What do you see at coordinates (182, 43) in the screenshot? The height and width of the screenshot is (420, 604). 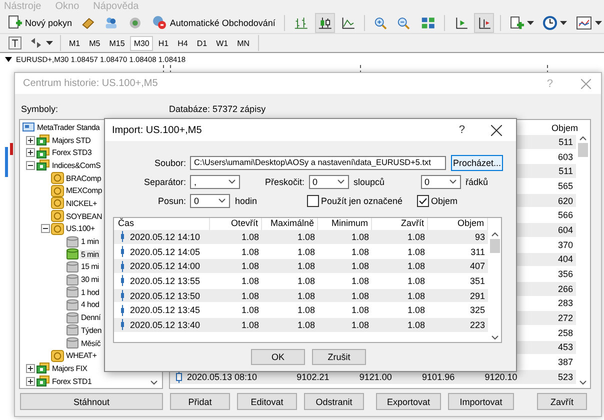 I see `timeframe-button: H4` at bounding box center [182, 43].